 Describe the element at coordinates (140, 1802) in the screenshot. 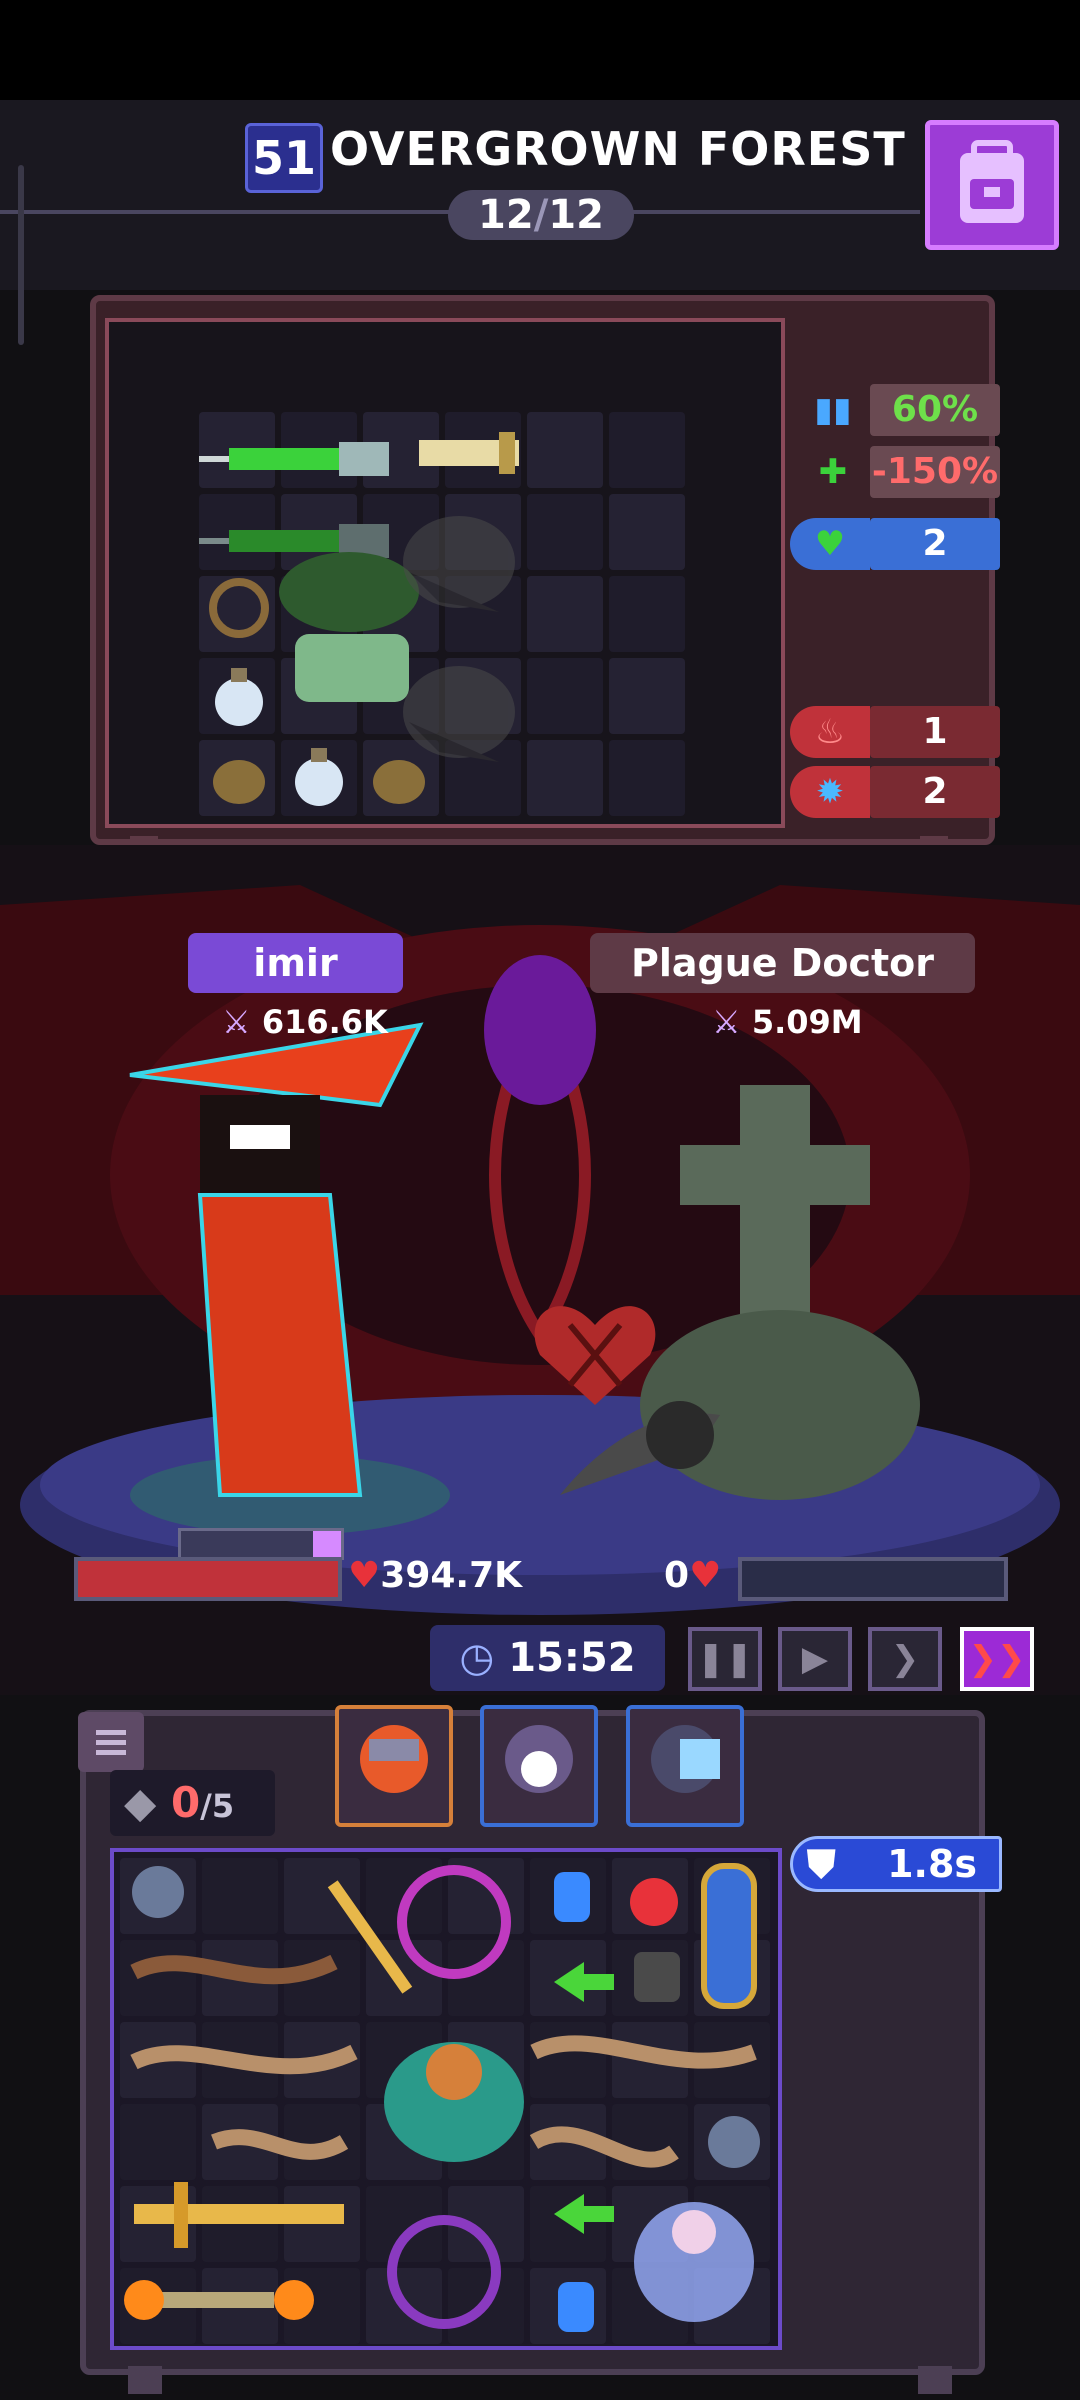

I see `diamond-icon: ◆` at that location.